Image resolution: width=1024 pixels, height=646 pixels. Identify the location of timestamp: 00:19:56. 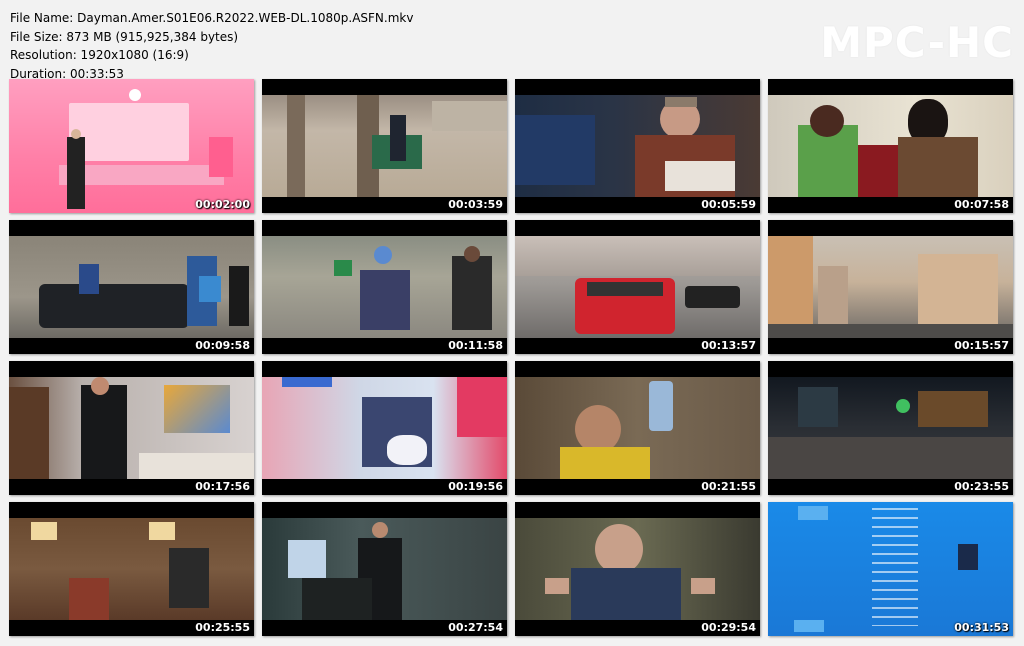
(475, 486).